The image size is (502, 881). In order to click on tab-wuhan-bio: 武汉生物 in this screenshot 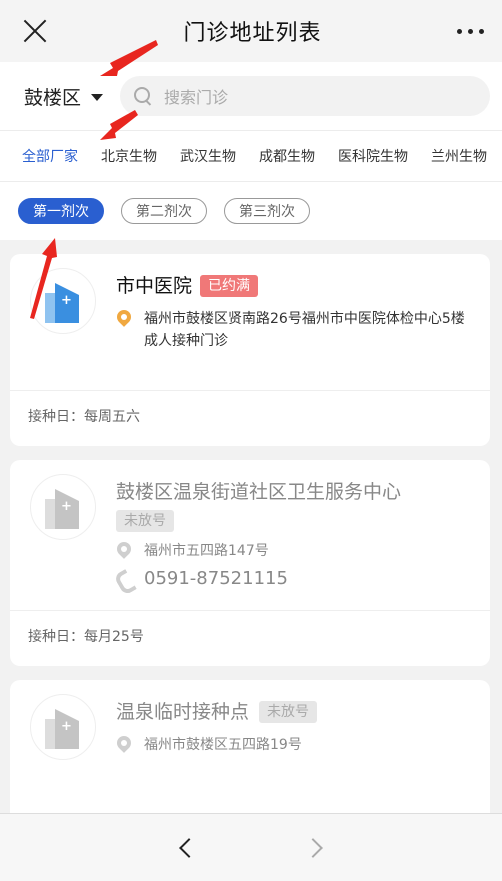, I will do `click(208, 156)`.